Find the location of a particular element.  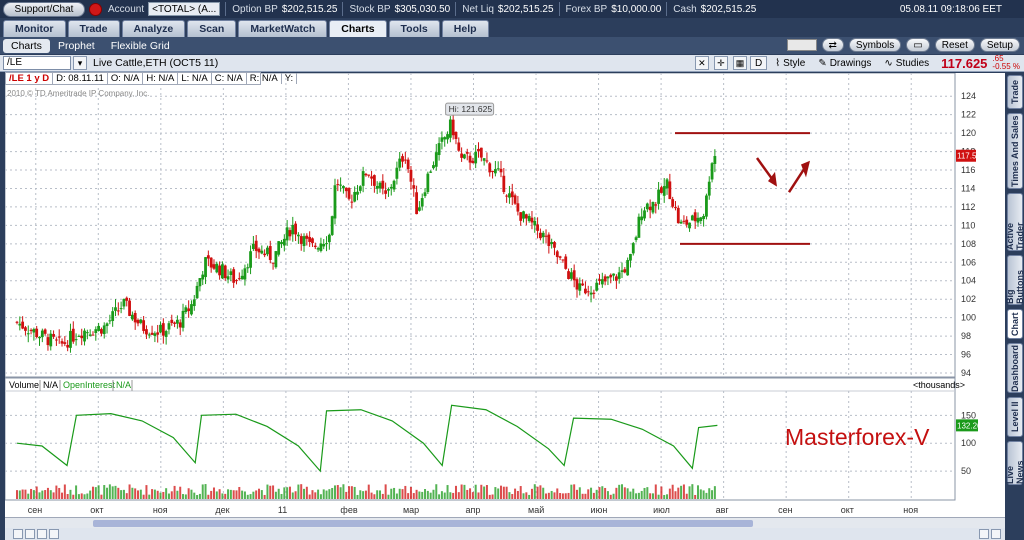

side-tab-big-buttons: Big Buttons is located at coordinates (1014, 280).